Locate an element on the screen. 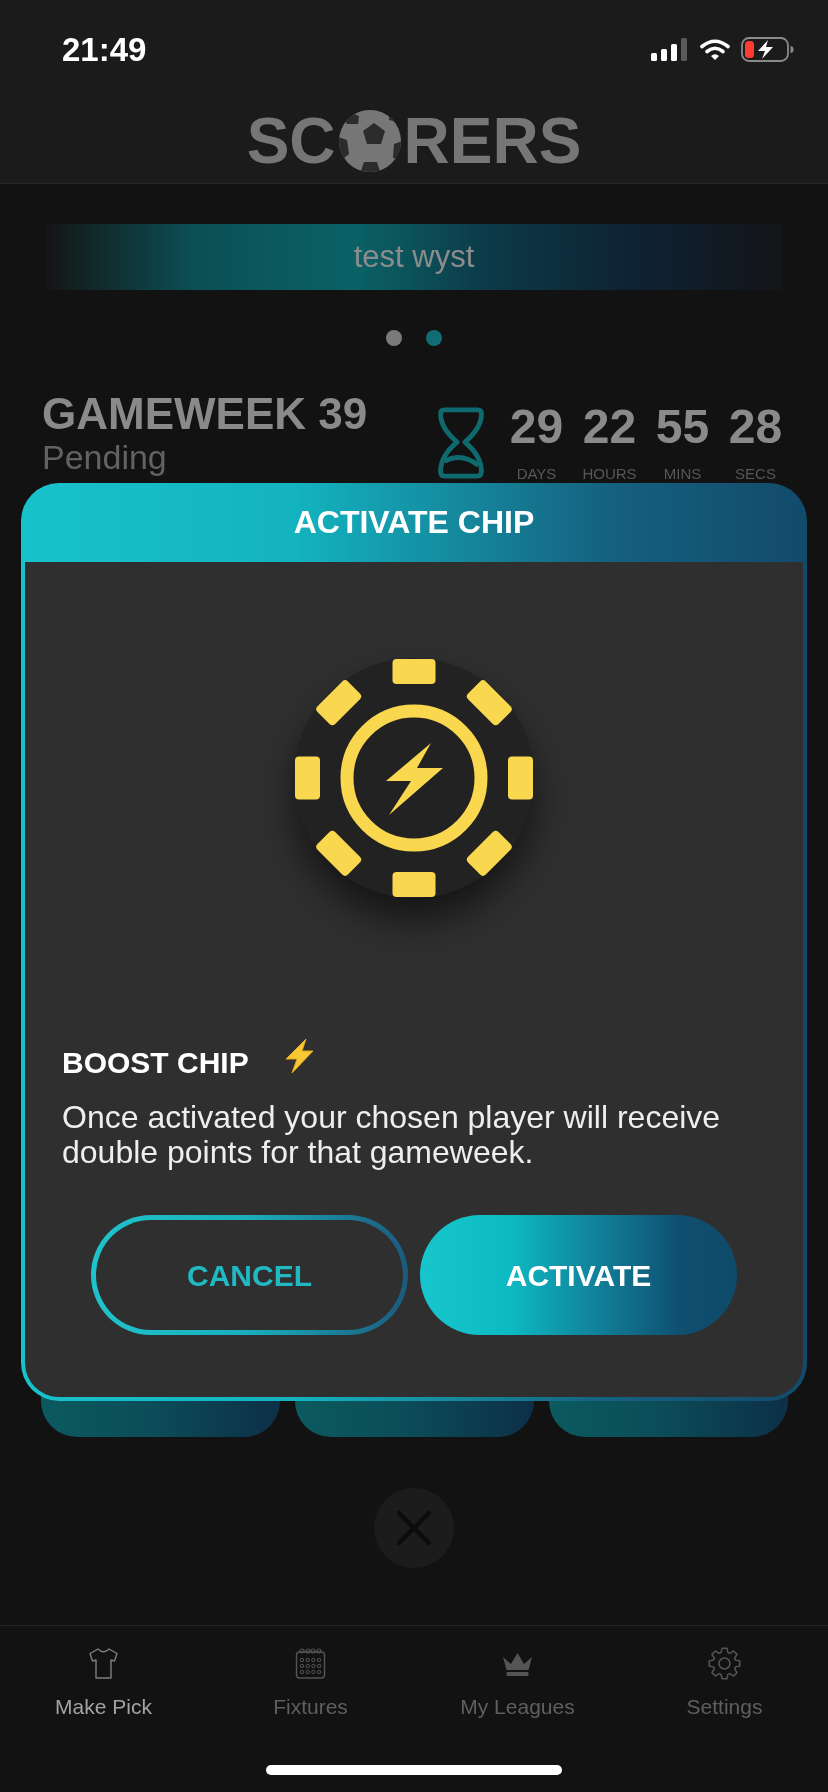  gameweek-status: Pending is located at coordinates (104, 457).